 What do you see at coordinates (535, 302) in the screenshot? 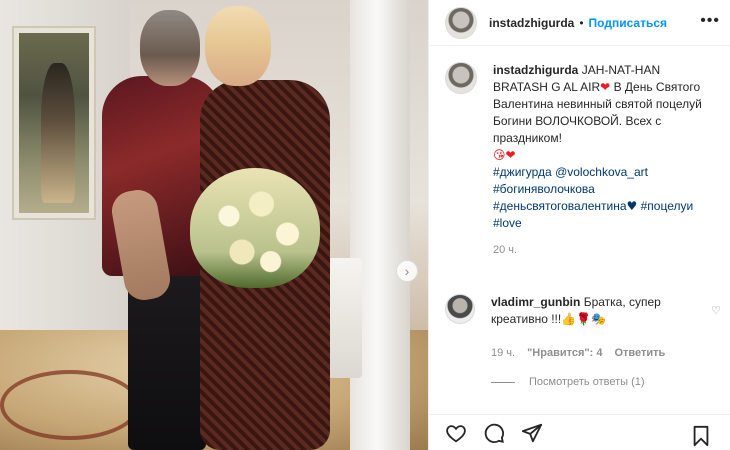
I see `commenter-username: vladimr_gunbin` at bounding box center [535, 302].